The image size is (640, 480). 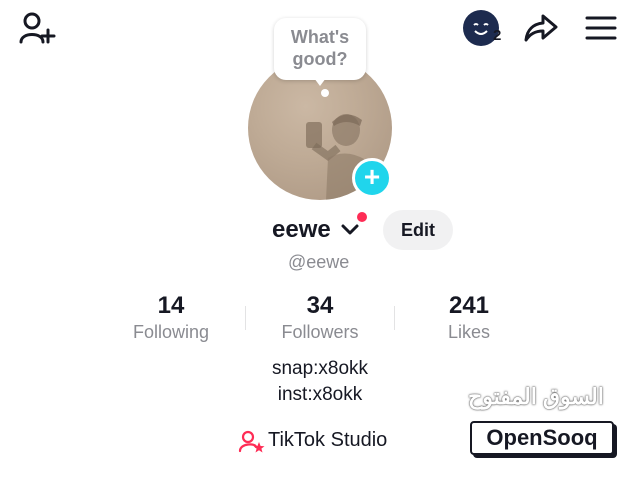 What do you see at coordinates (327, 440) in the screenshot?
I see `tiktok-studio-link: TikTok Studio` at bounding box center [327, 440].